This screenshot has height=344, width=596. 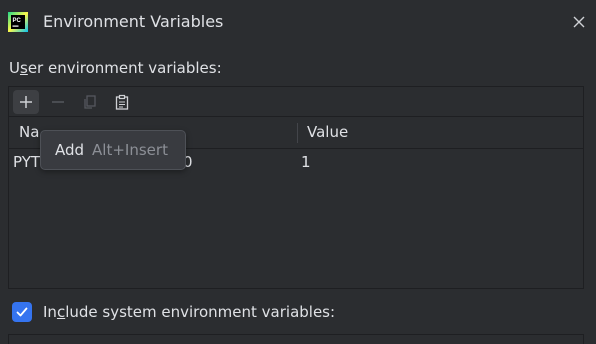 I want to click on window-title: Environment Variables, so click(x=133, y=21).